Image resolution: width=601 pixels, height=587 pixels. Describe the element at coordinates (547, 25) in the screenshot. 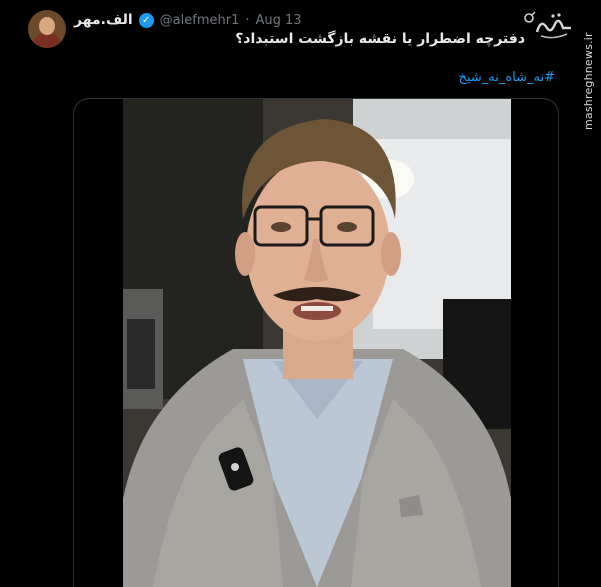

I see `mashregh-logo-icon` at that location.